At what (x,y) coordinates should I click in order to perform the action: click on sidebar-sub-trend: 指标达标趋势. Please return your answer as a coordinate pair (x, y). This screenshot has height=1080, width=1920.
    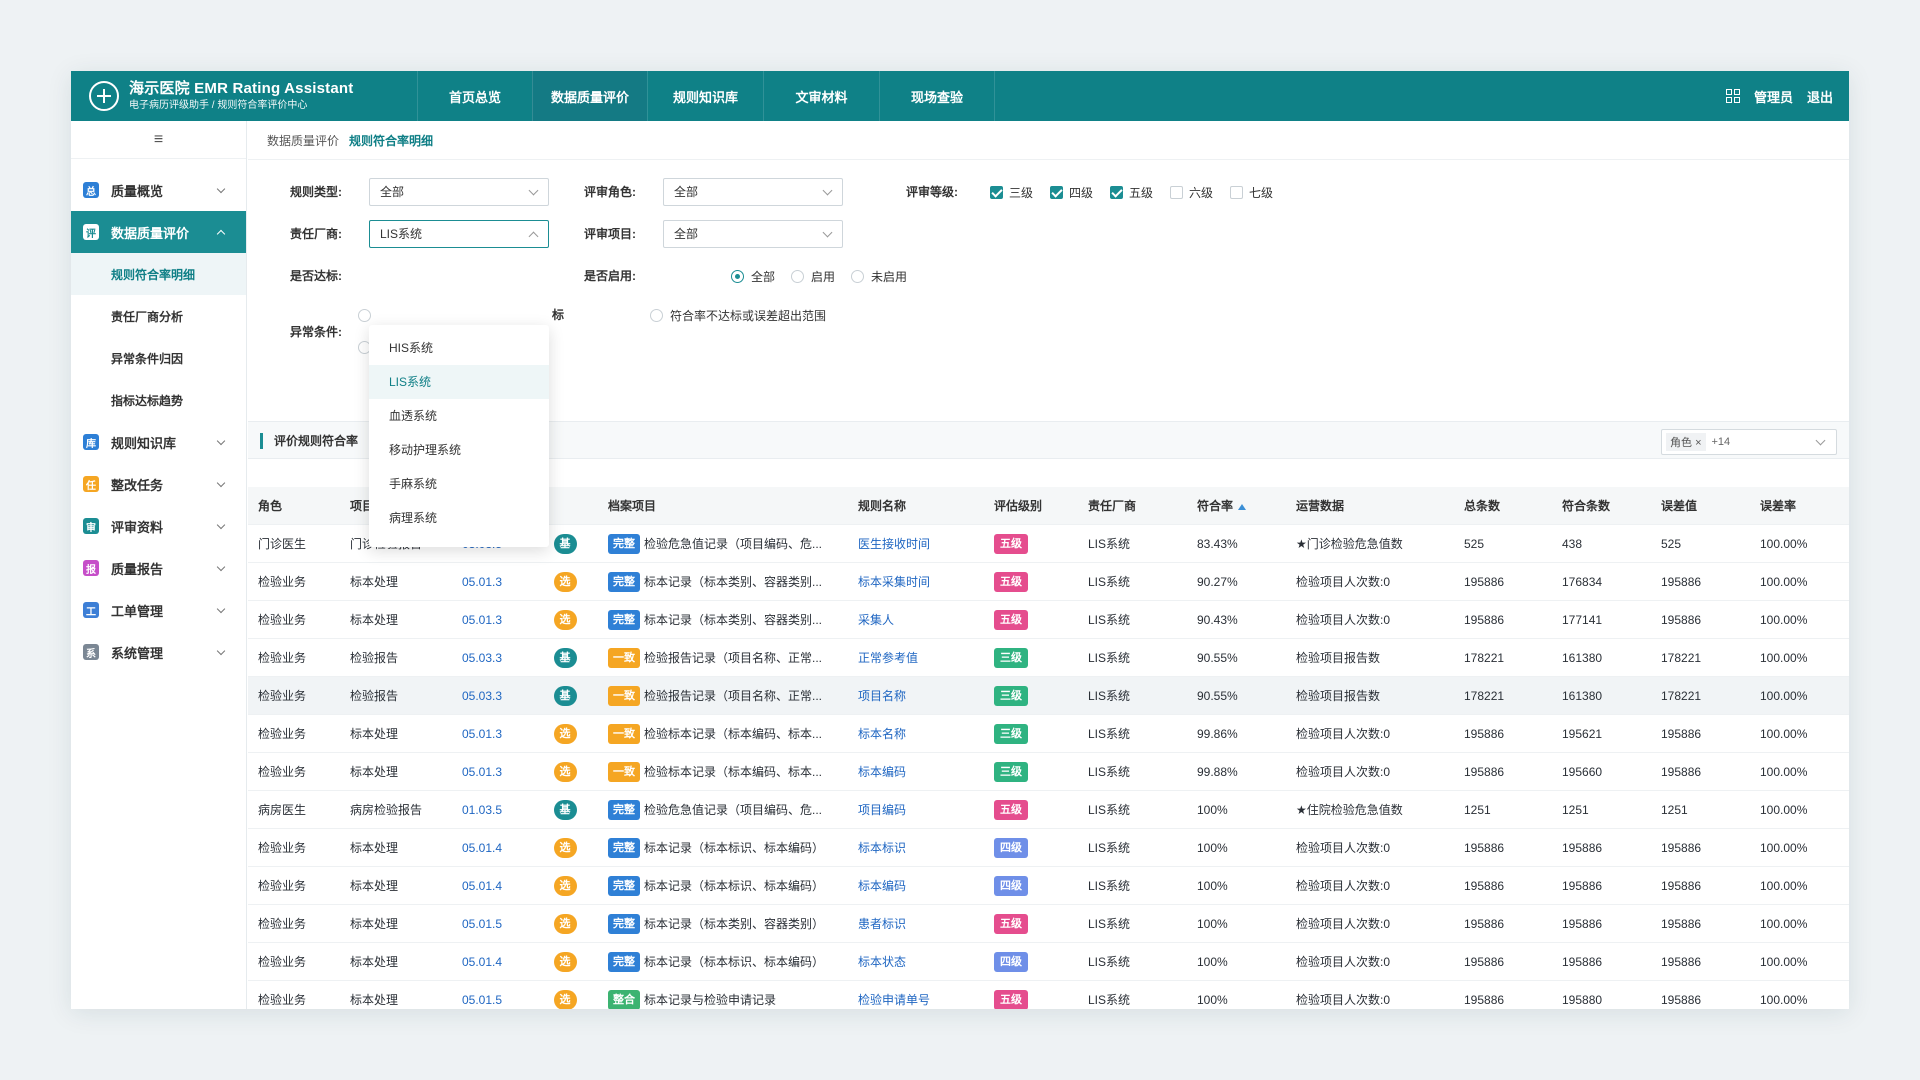
    Looking at the image, I should click on (158, 400).